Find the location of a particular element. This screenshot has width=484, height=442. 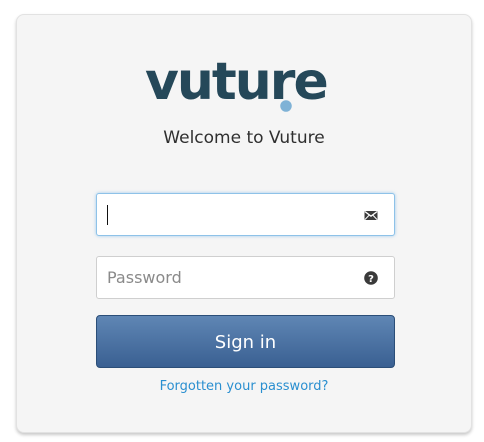

vuture-logo: vuture is located at coordinates (237, 83).